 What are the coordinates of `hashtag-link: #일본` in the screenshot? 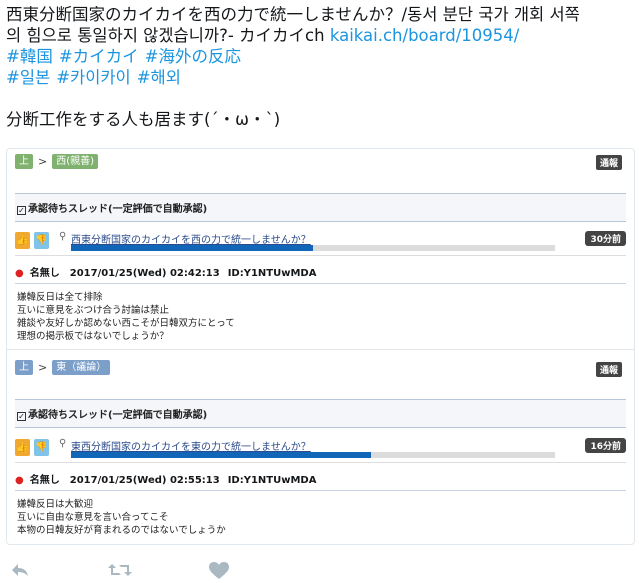 It's located at (28, 77).